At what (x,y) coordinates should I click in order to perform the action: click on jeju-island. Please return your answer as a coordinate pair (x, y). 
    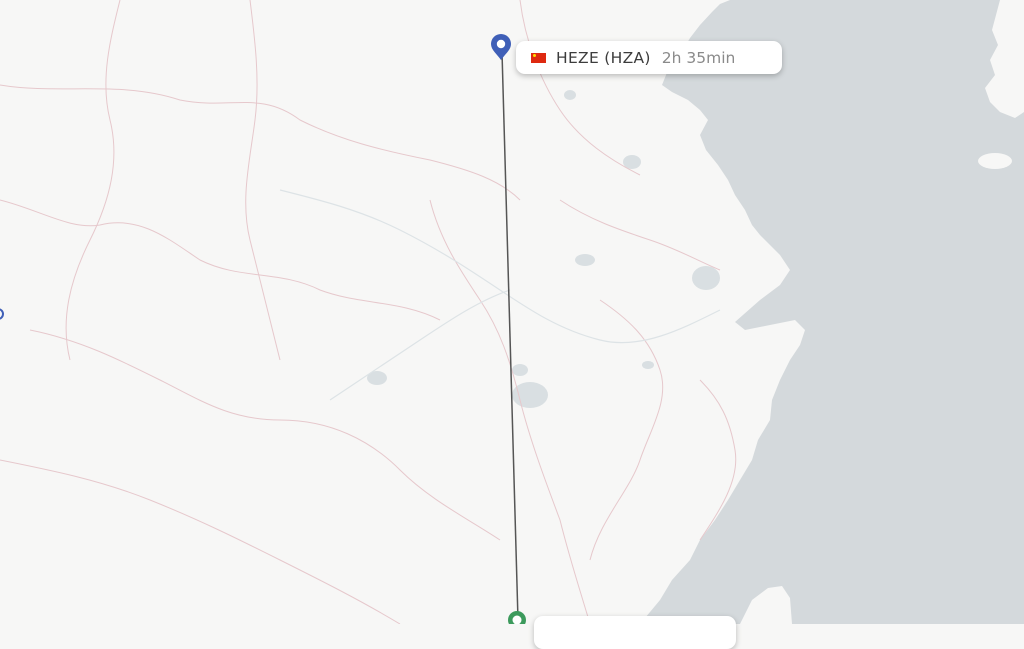
    Looking at the image, I should click on (995, 161).